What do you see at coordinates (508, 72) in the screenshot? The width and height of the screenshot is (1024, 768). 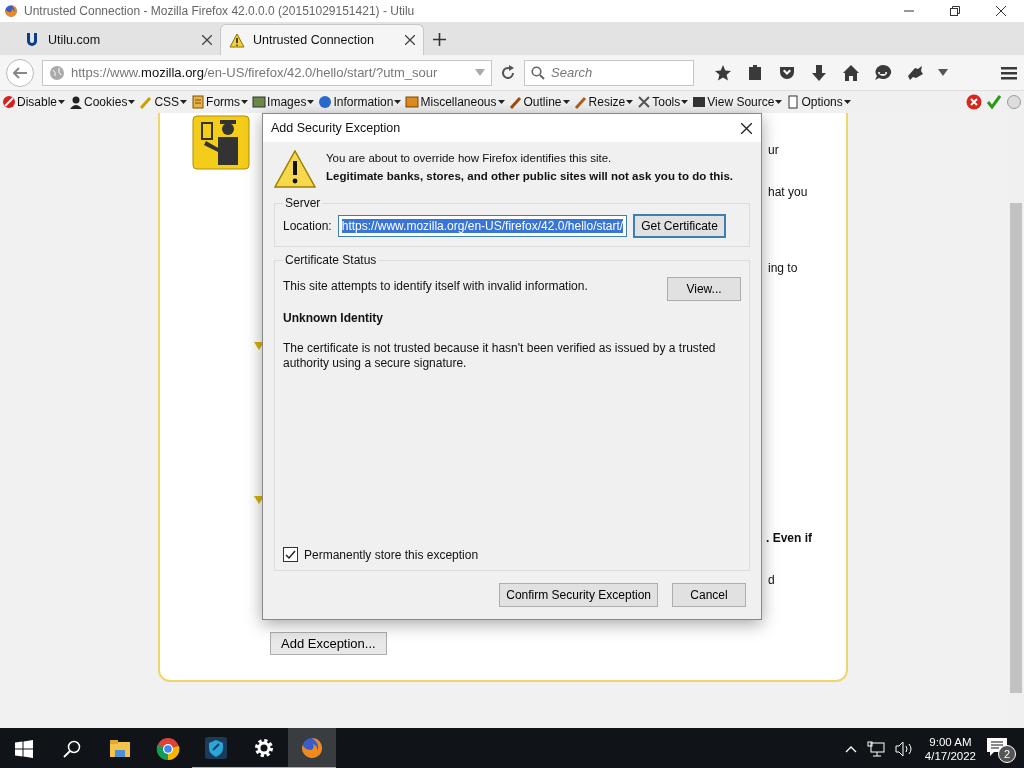 I see `reload-icon` at bounding box center [508, 72].